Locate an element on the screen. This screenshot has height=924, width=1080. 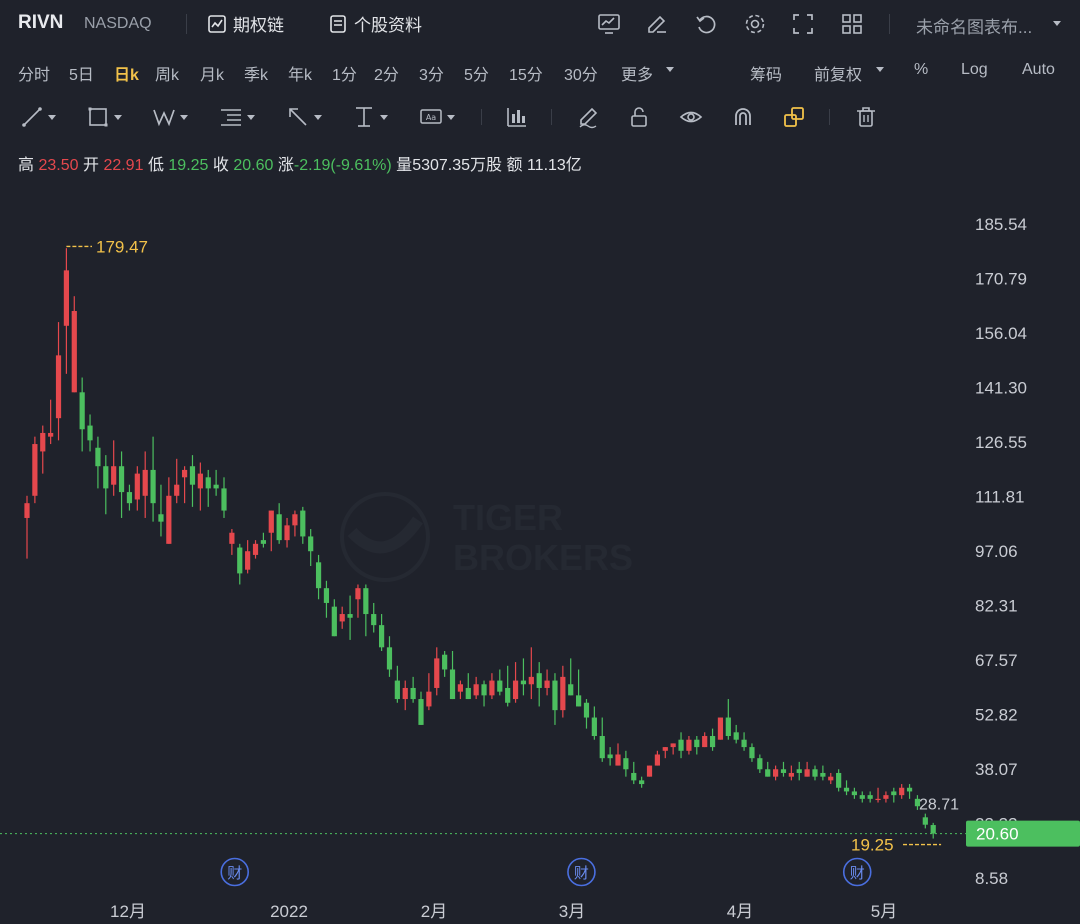
text-cursor-icon is located at coordinates (364, 117).